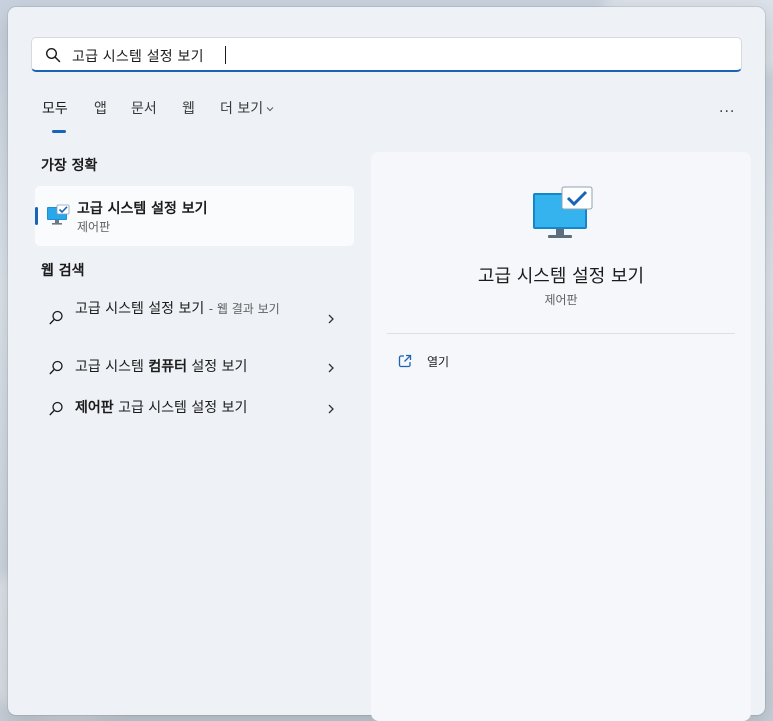  What do you see at coordinates (94, 227) in the screenshot?
I see `best-match-subtitle: 제어판` at bounding box center [94, 227].